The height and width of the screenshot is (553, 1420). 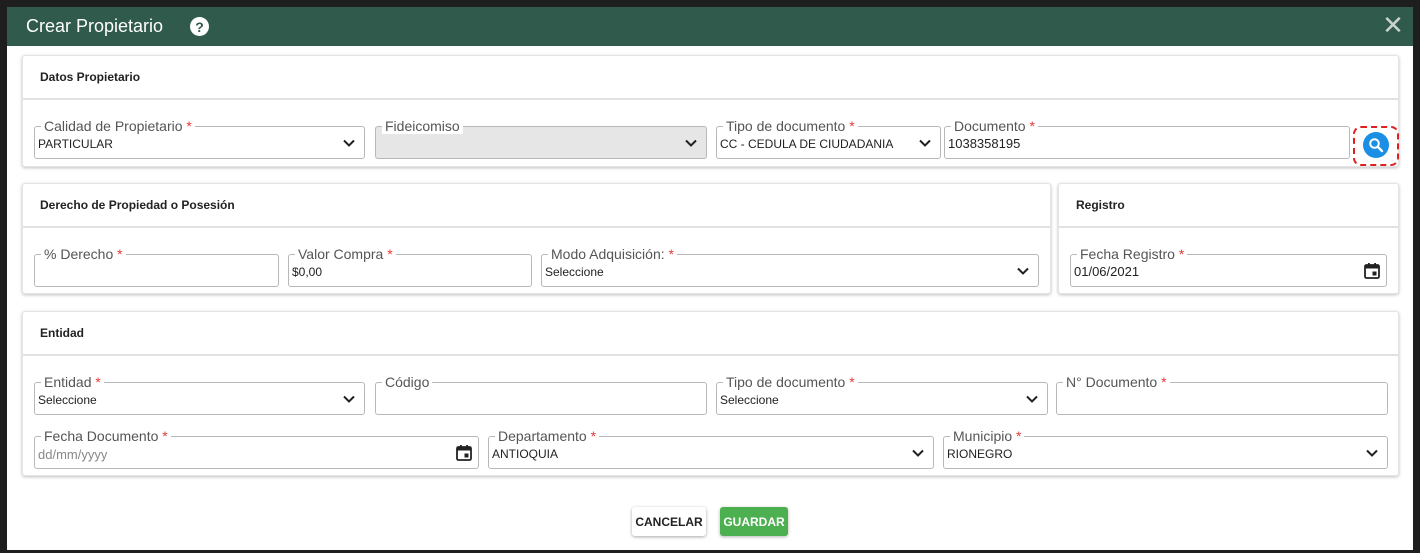 What do you see at coordinates (1112, 382) in the screenshot?
I see `entity-doc-number-label: N° Documento` at bounding box center [1112, 382].